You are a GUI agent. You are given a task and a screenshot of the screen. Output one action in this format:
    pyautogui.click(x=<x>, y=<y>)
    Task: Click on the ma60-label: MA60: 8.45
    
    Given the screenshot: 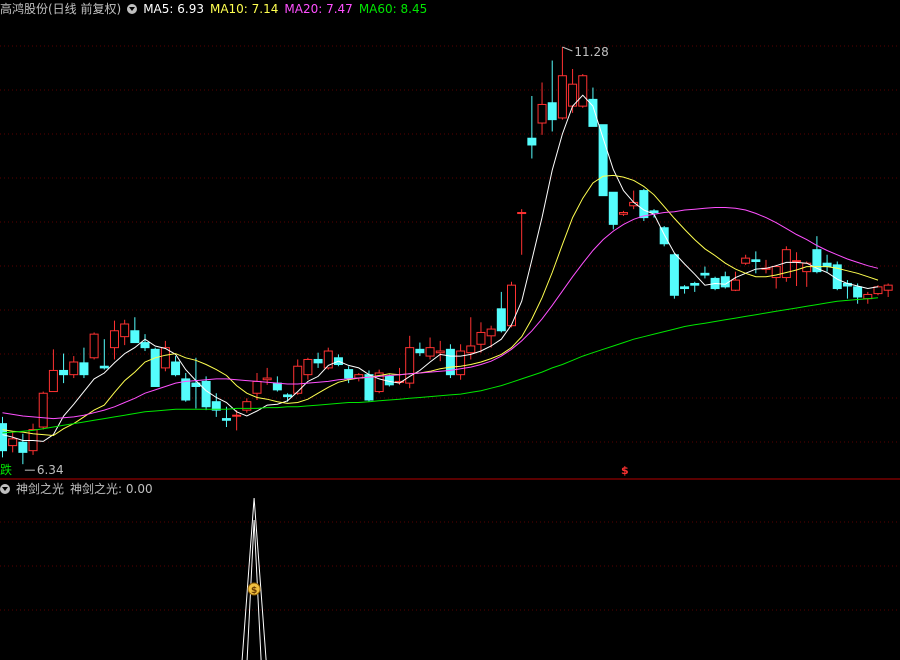 What is the action you would take?
    pyautogui.click(x=393, y=9)
    